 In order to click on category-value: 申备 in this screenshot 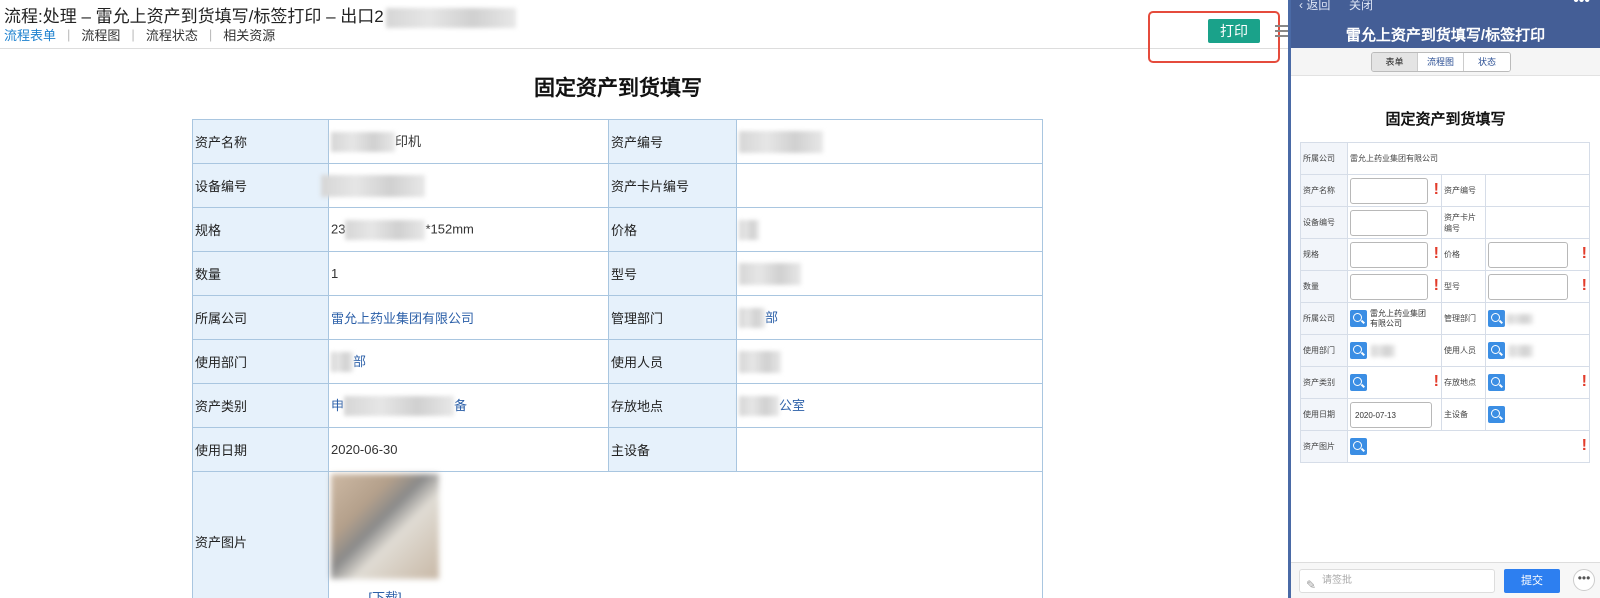, I will do `click(468, 405)`.